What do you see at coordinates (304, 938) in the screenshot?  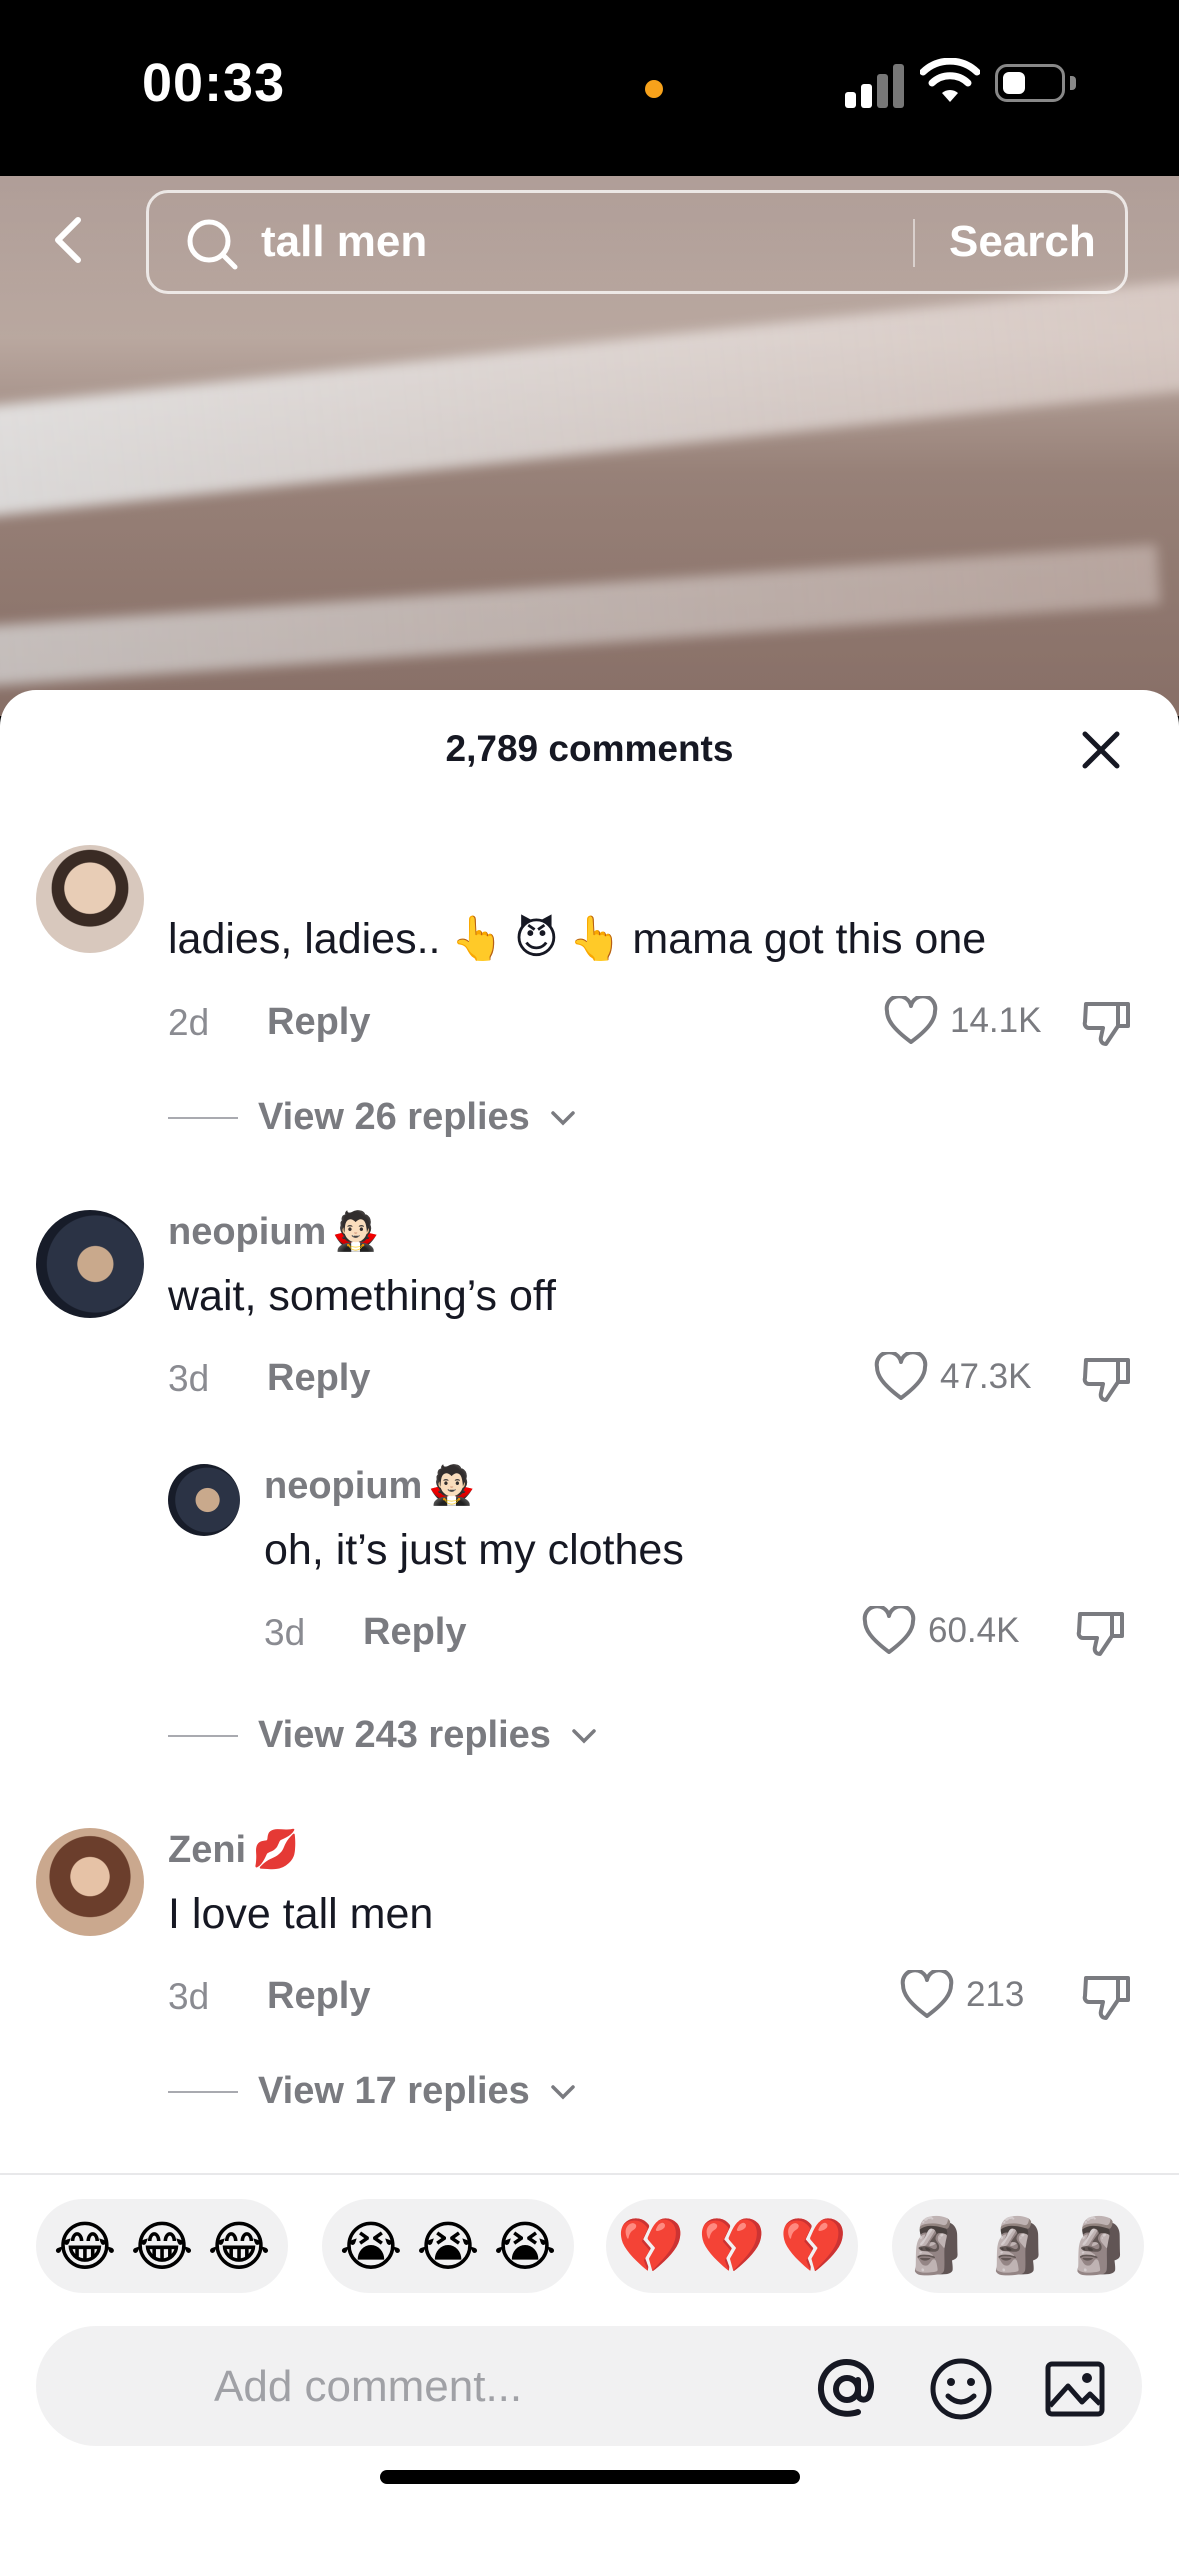 I see `comment-text-before: ladies, ladies..` at bounding box center [304, 938].